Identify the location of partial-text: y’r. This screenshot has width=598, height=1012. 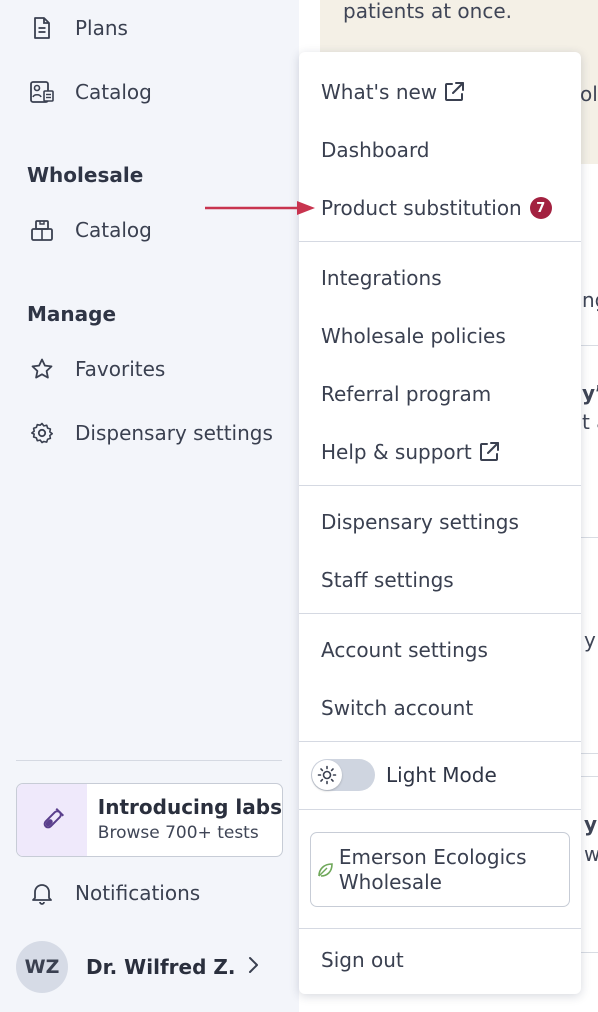
(590, 393).